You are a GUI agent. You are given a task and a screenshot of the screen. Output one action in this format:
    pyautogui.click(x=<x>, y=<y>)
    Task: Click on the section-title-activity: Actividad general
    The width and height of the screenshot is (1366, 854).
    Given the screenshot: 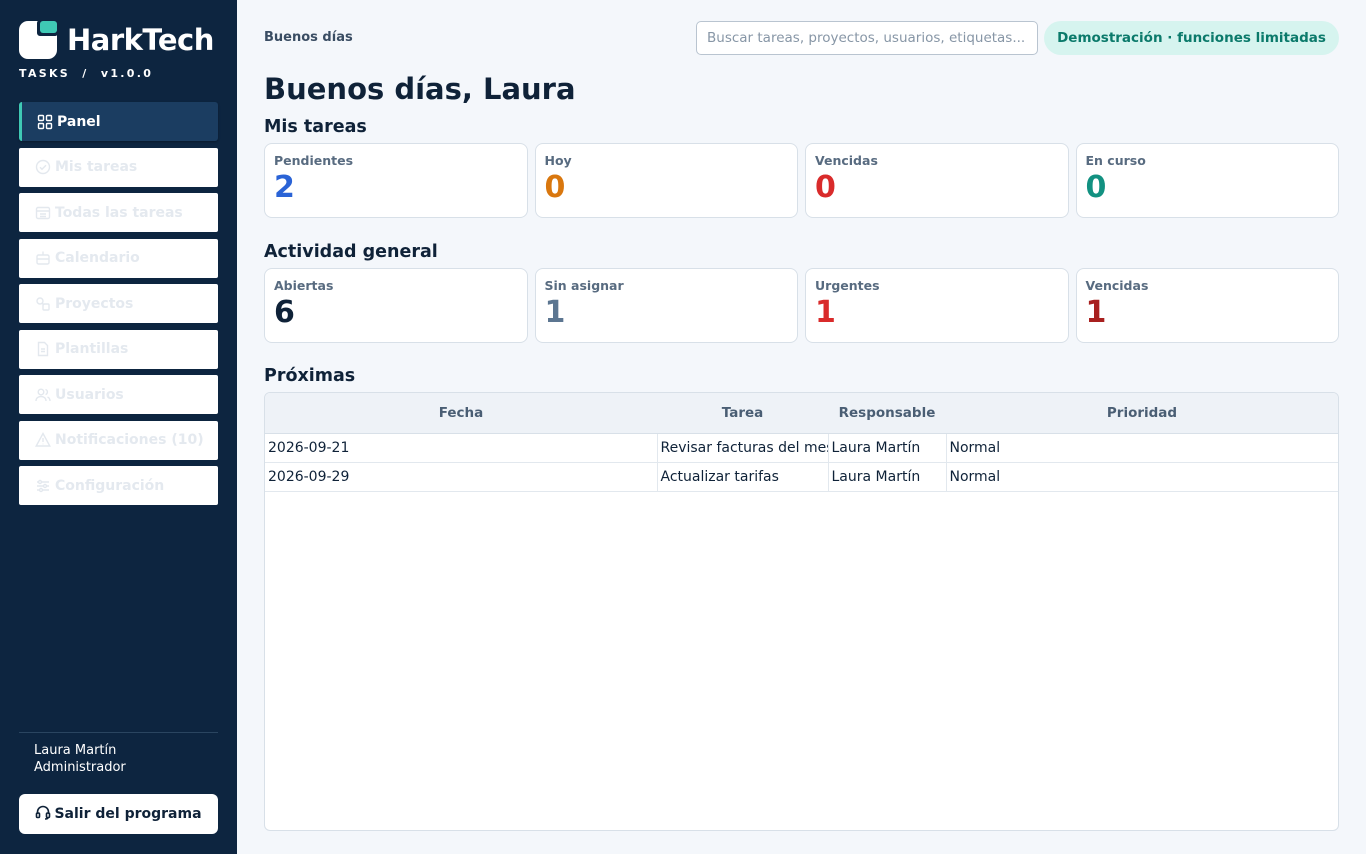 What is the action you would take?
    pyautogui.click(x=351, y=252)
    